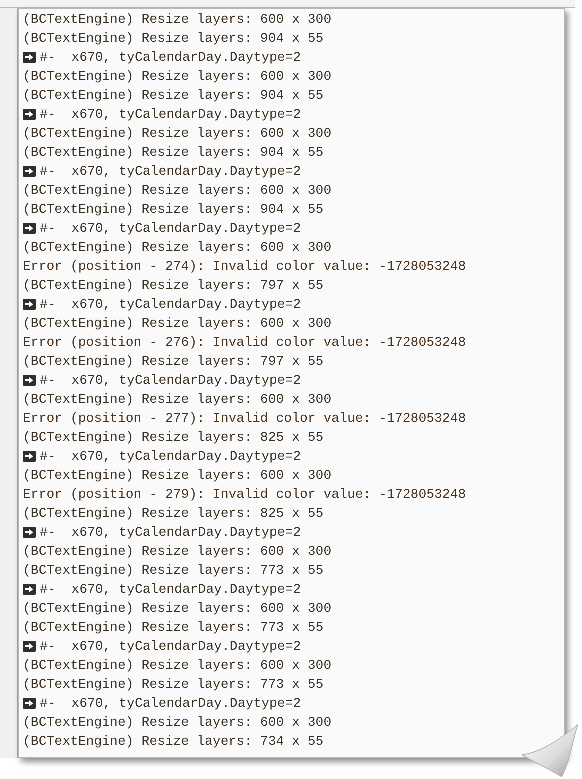 The height and width of the screenshot is (779, 582). Describe the element at coordinates (244, 343) in the screenshot. I see `error-message: Error (position - 276): Invalid color value: -1728053248` at that location.